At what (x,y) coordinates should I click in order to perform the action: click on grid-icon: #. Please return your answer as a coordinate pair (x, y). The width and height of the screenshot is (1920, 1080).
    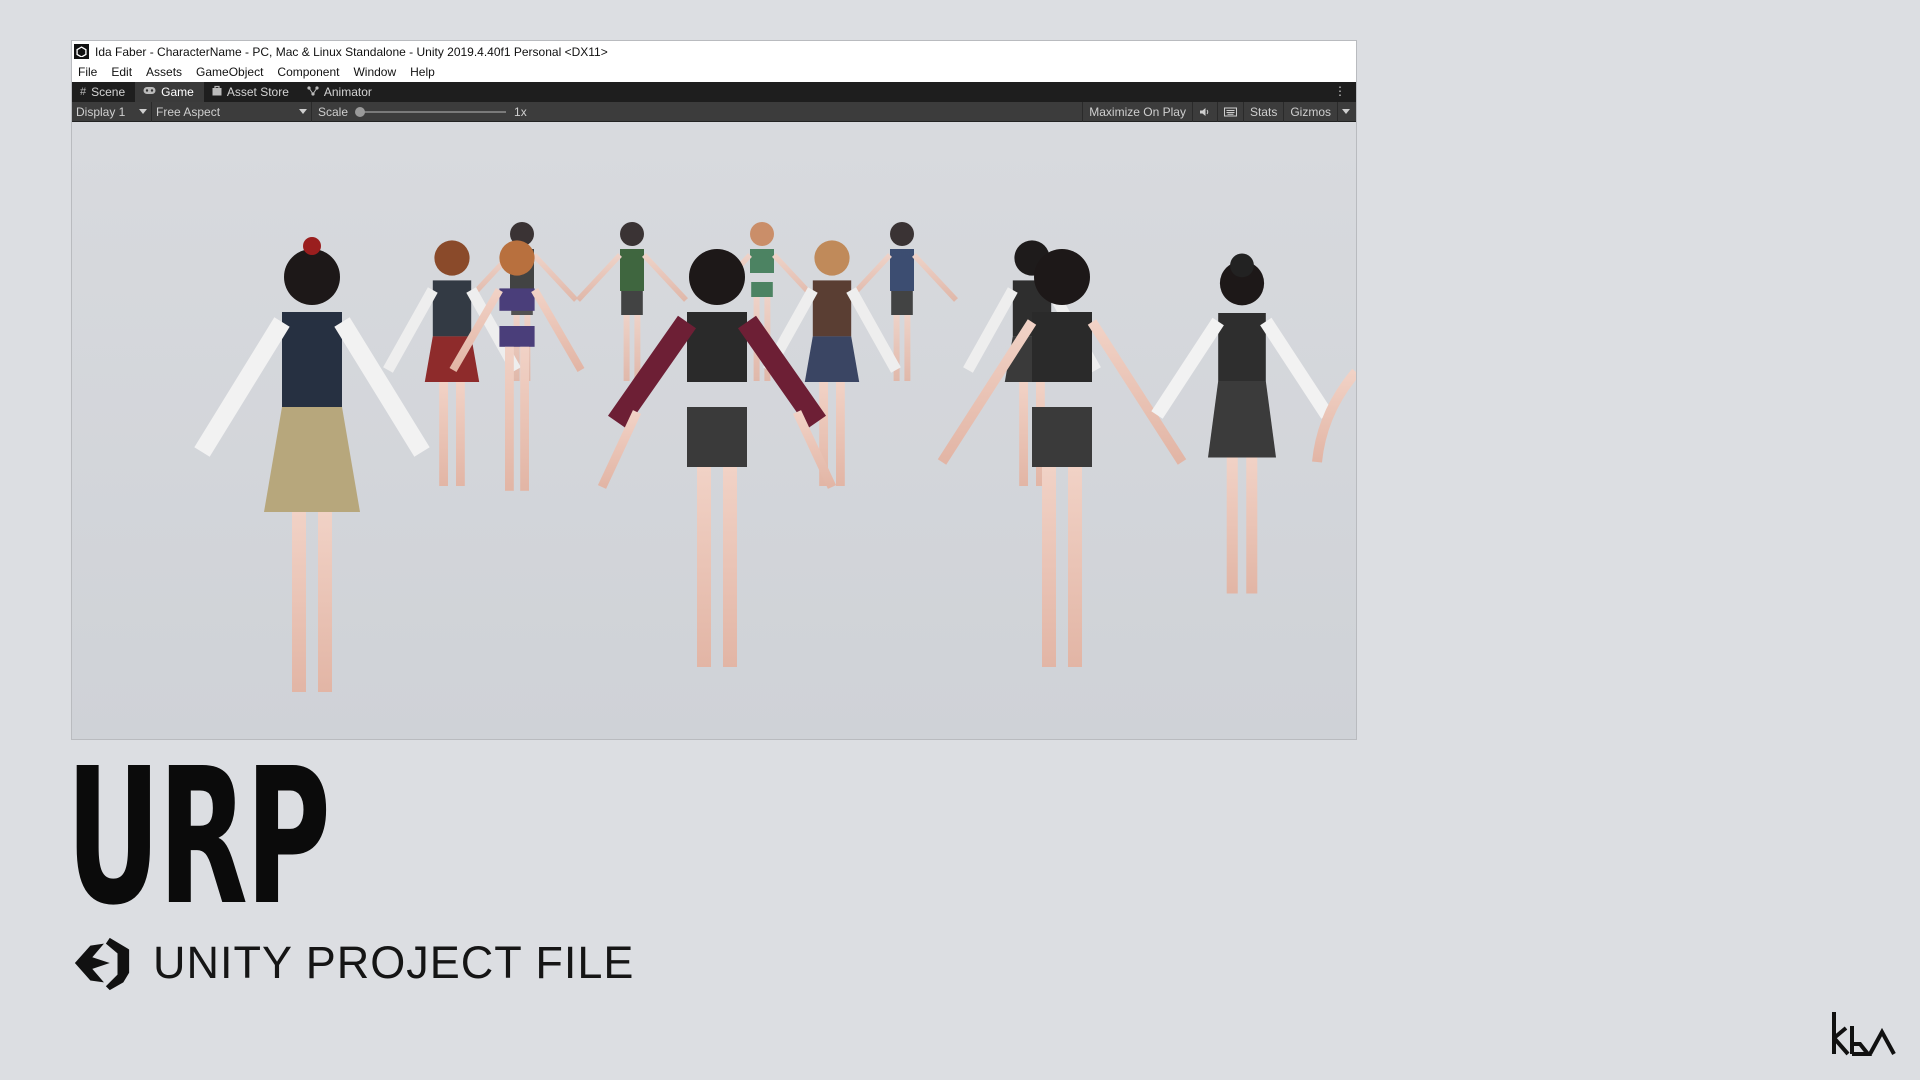
    Looking at the image, I should click on (83, 92).